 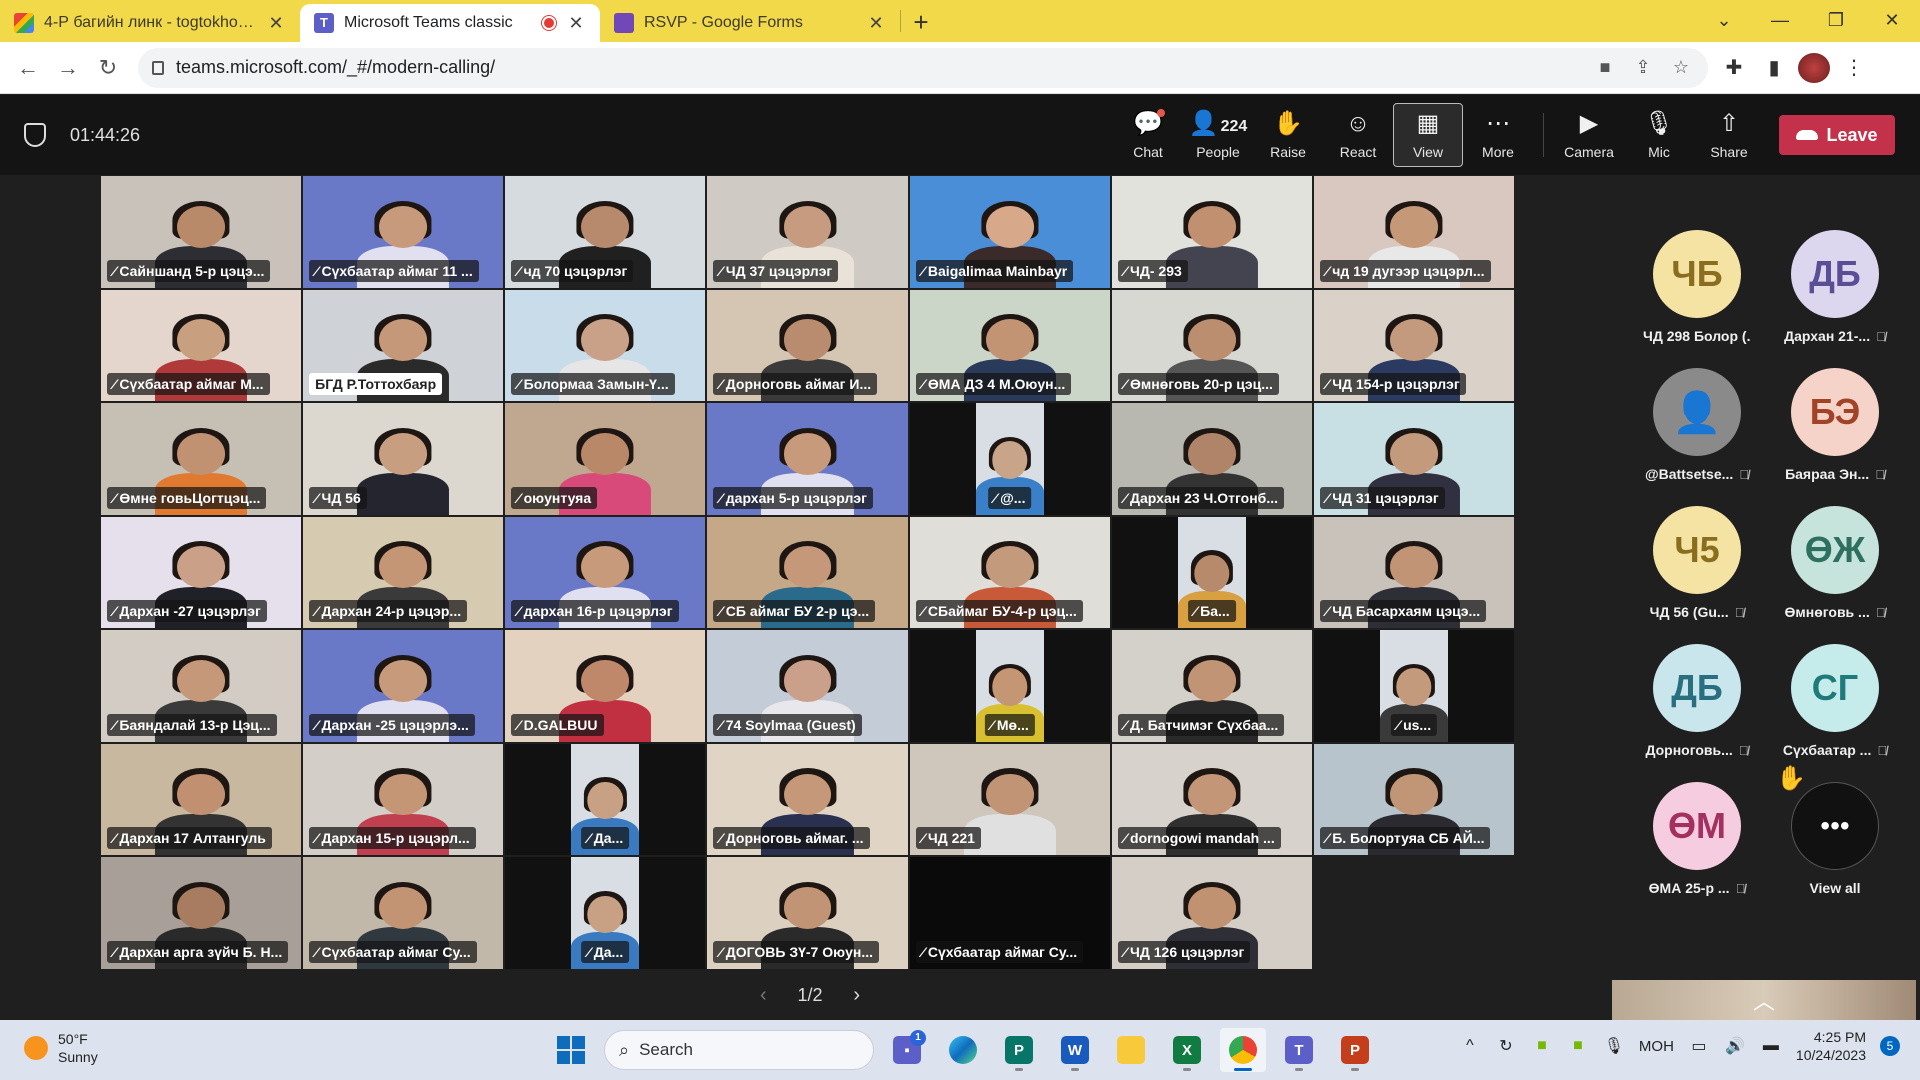 What do you see at coordinates (1774, 67) in the screenshot?
I see `side-panel-icon: ▮` at bounding box center [1774, 67].